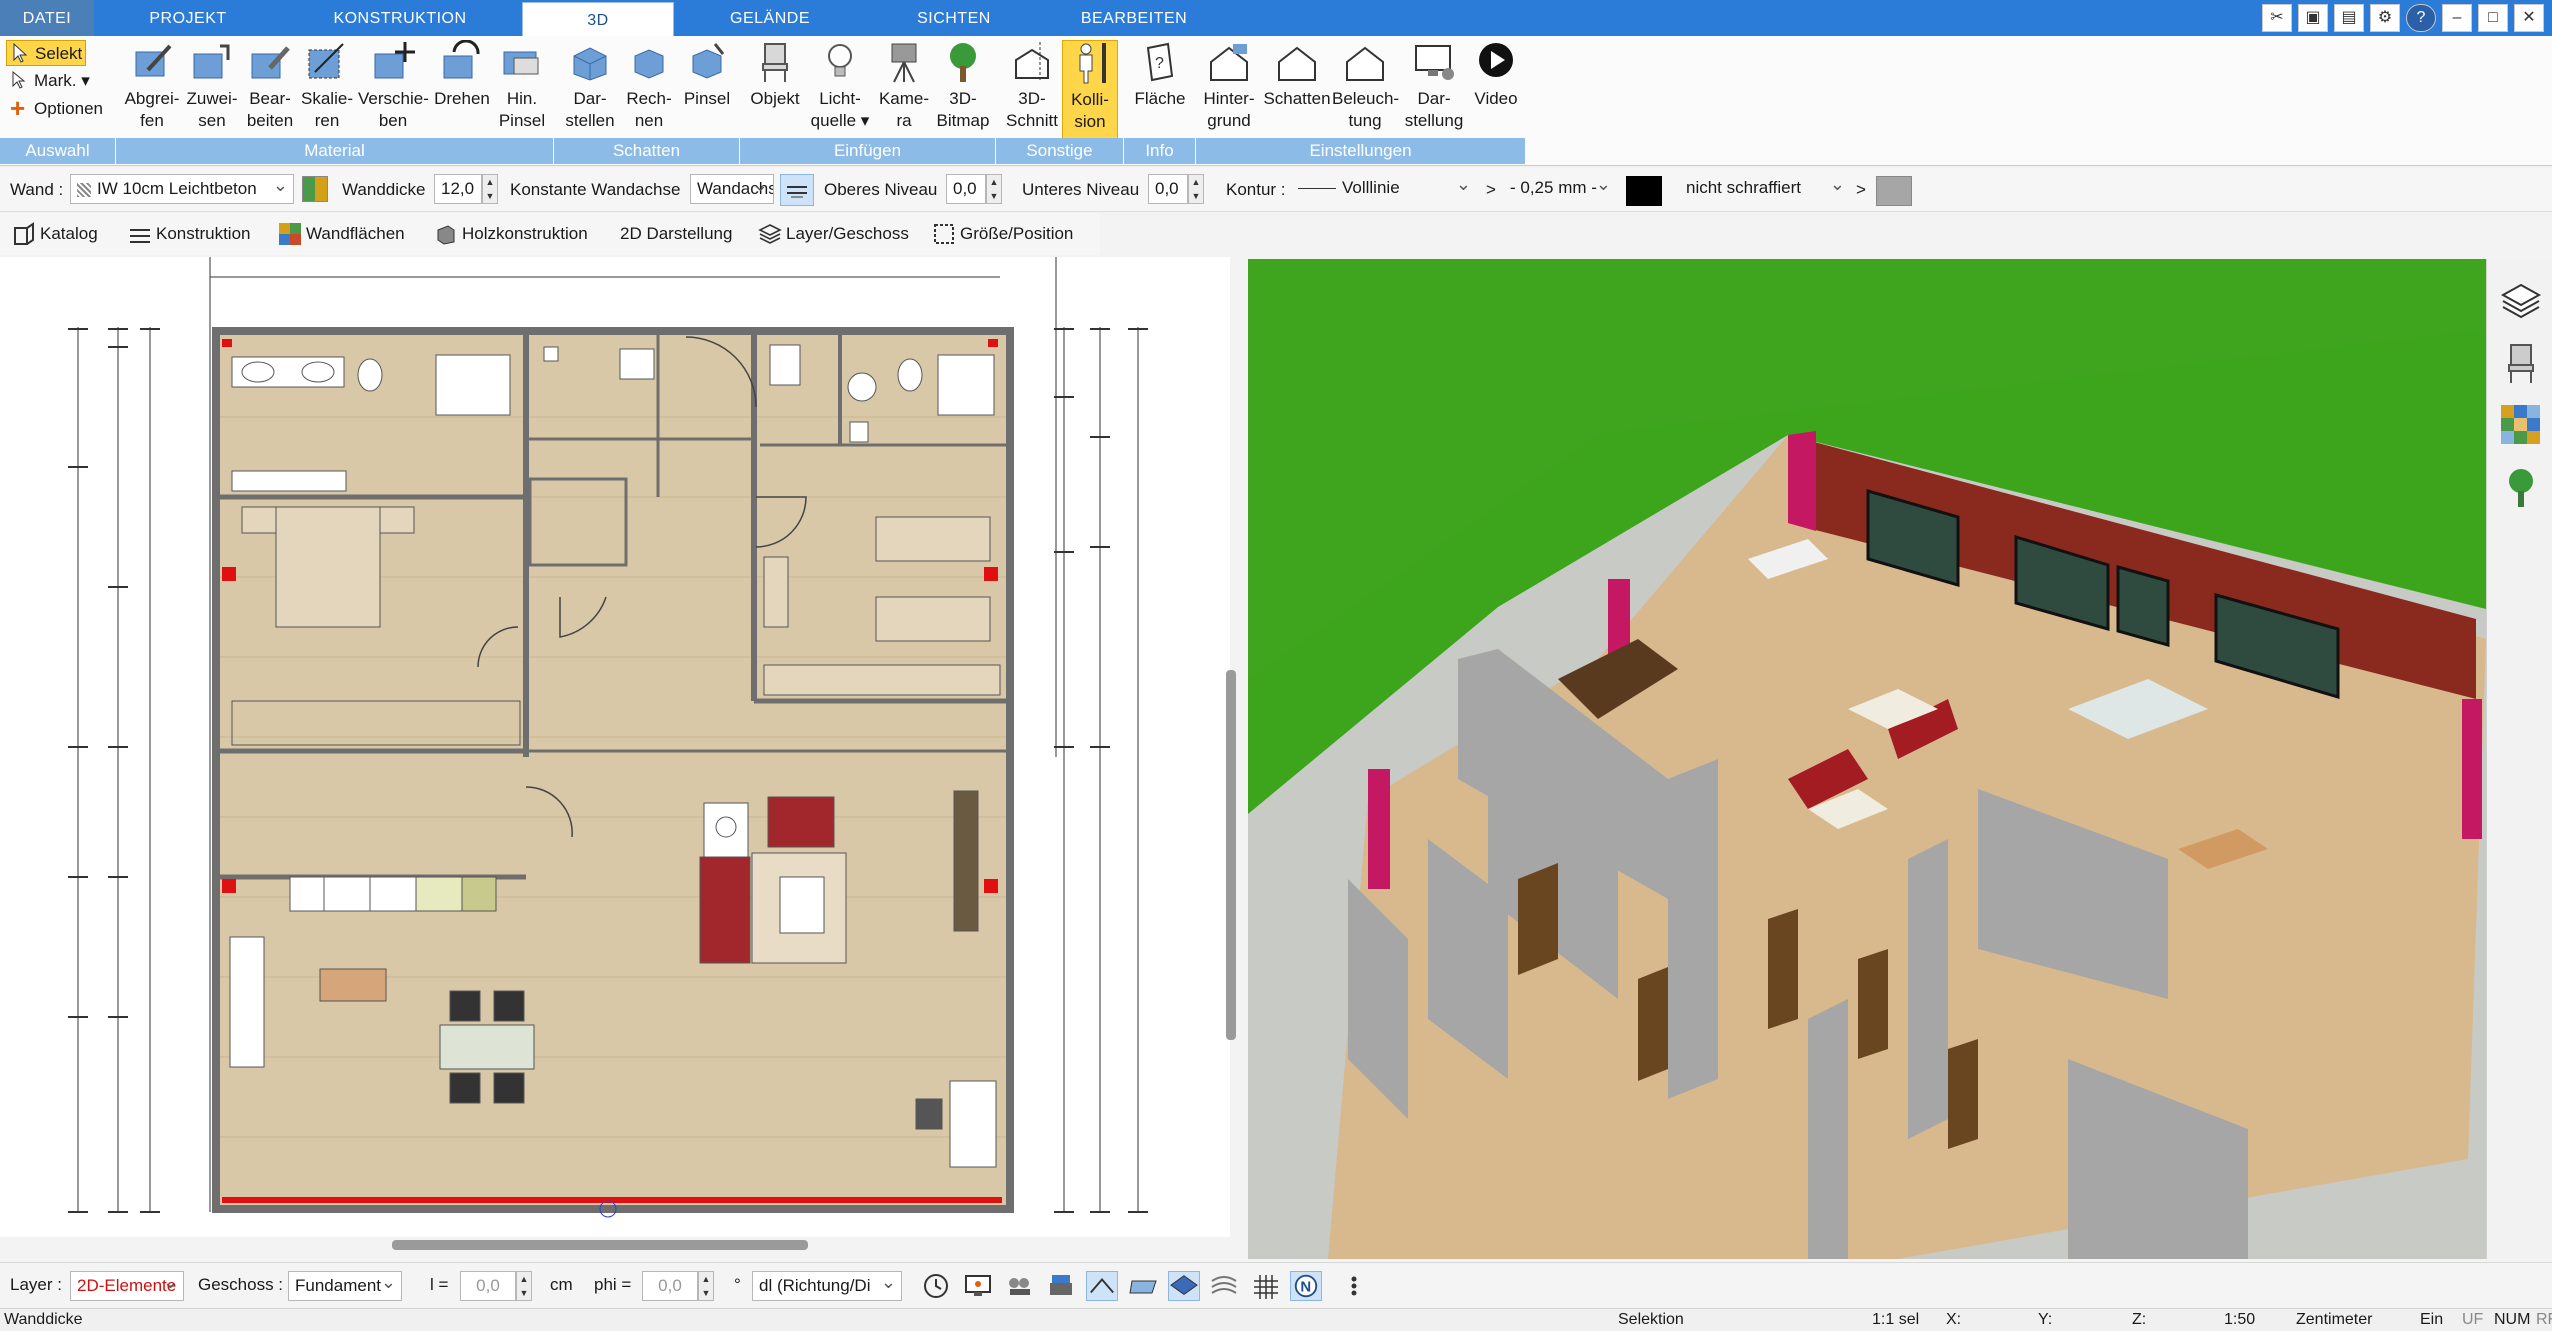 Image resolution: width=2552 pixels, height=1331 pixels. What do you see at coordinates (1134, 18) in the screenshot?
I see `tab-edit: BEARBEITEN` at bounding box center [1134, 18].